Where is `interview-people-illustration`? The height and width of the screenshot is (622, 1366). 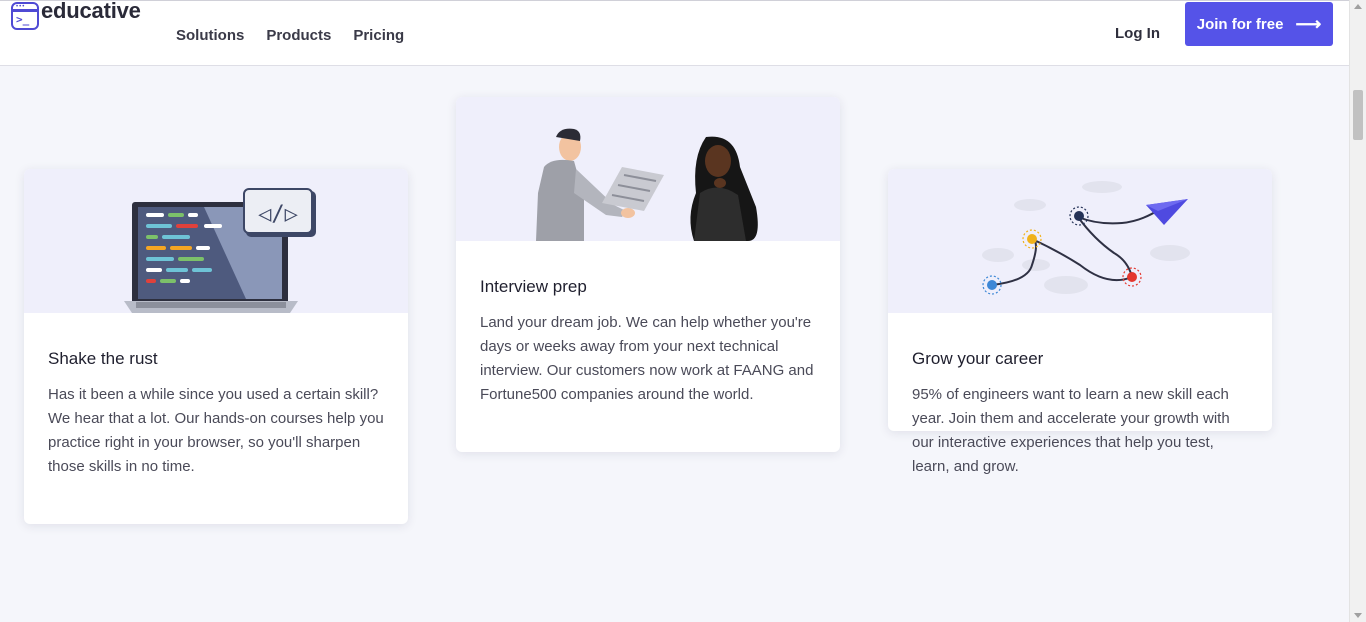 interview-people-illustration is located at coordinates (648, 169).